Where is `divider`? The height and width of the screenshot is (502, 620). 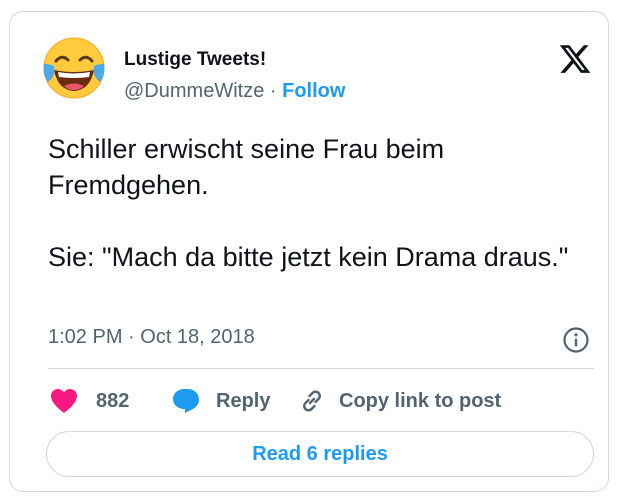
divider is located at coordinates (321, 368).